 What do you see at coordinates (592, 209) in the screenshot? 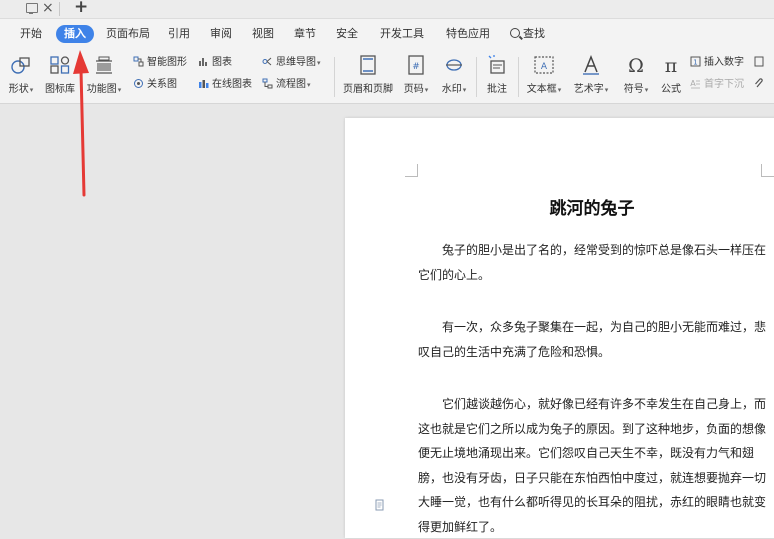
I see `document-title: 跳河的兔子` at bounding box center [592, 209].